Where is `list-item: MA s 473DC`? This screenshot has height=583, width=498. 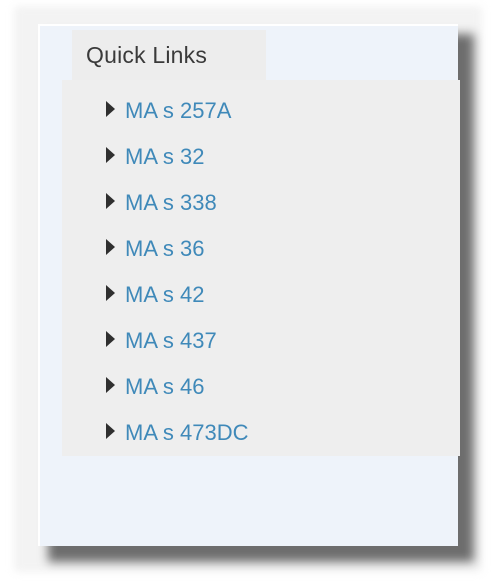 list-item: MA s 473DC is located at coordinates (177, 433).